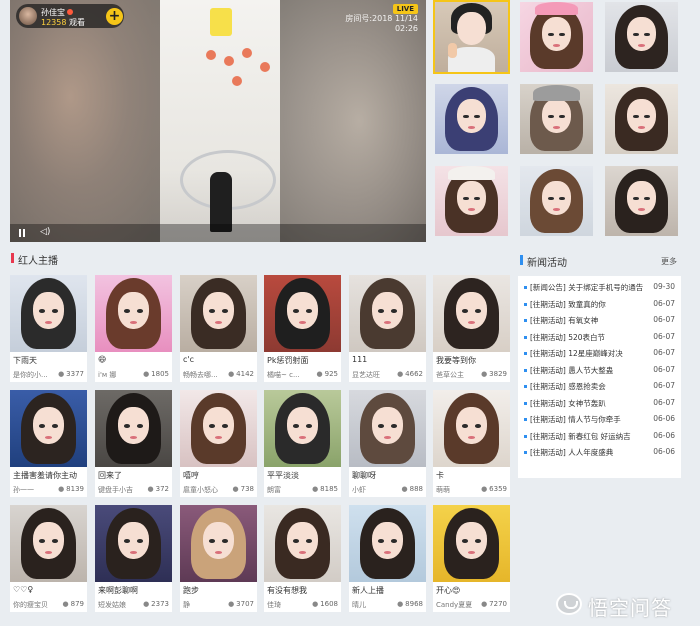 Image resolution: width=700 pixels, height=626 pixels. What do you see at coordinates (599, 339) in the screenshot?
I see `news-item: [往期活动] 520表白节 06-07` at bounding box center [599, 339].